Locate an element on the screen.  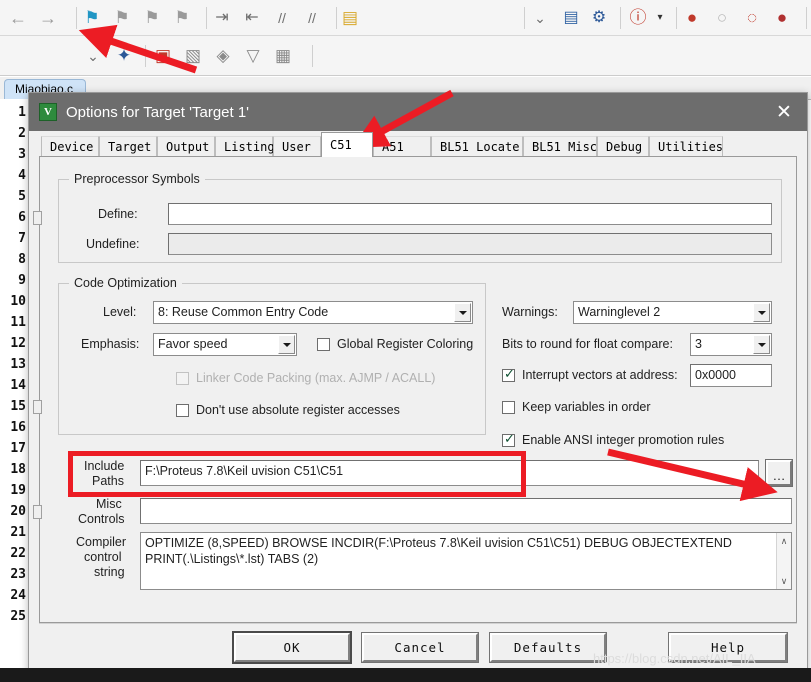
warnings-combo: Warninglevel 2 is located at coordinates (672, 312).